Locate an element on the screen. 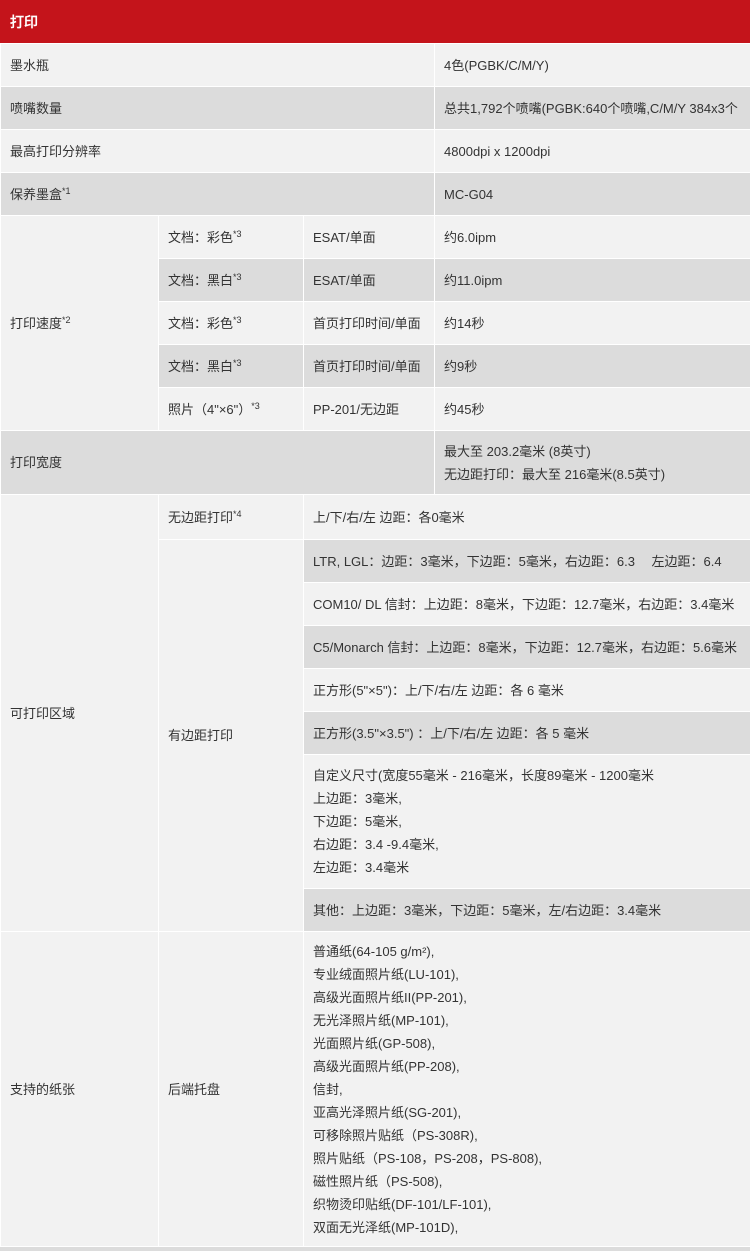 The width and height of the screenshot is (750, 1251). table-row: 墨水瓶 4色(PGBK/C/M/Y) is located at coordinates (375, 65).